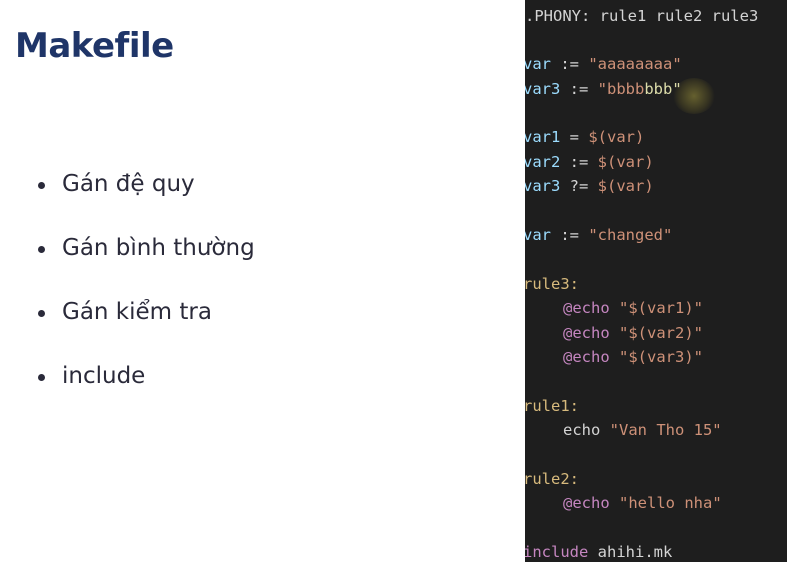  I want to click on bullet-item: Gán bình thường, so click(146, 248).